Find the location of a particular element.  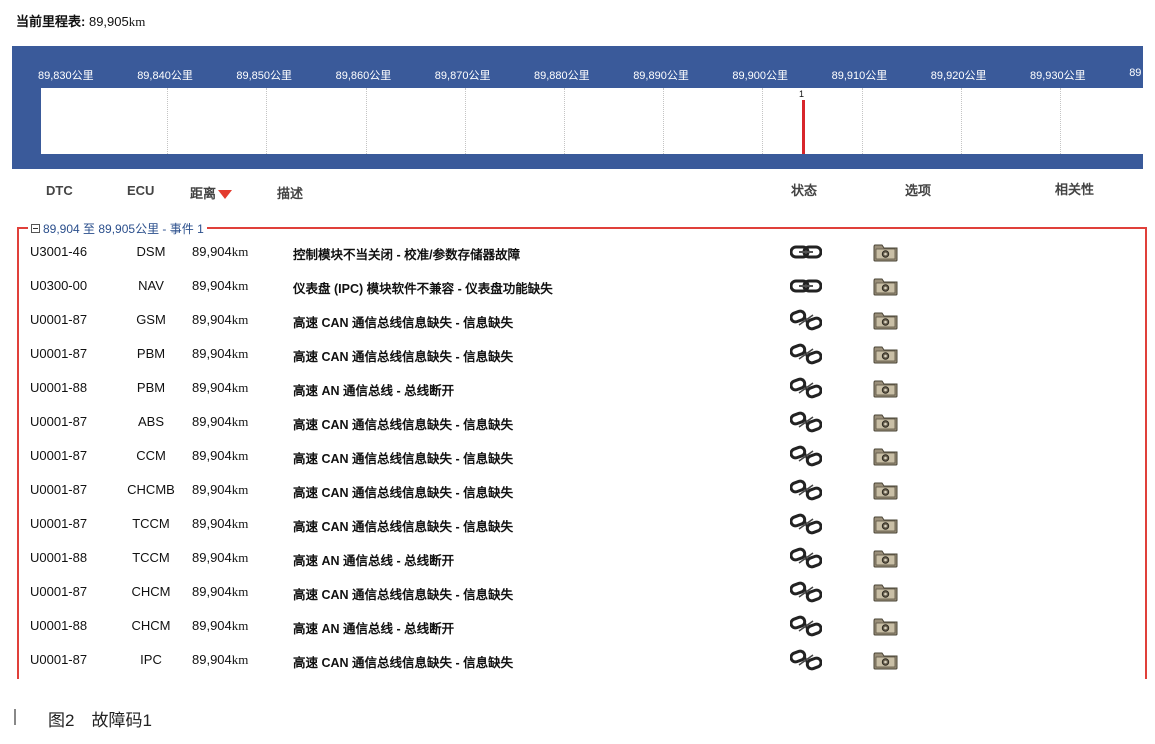

timeline-tick-label: 89 is located at coordinates (1135, 73).